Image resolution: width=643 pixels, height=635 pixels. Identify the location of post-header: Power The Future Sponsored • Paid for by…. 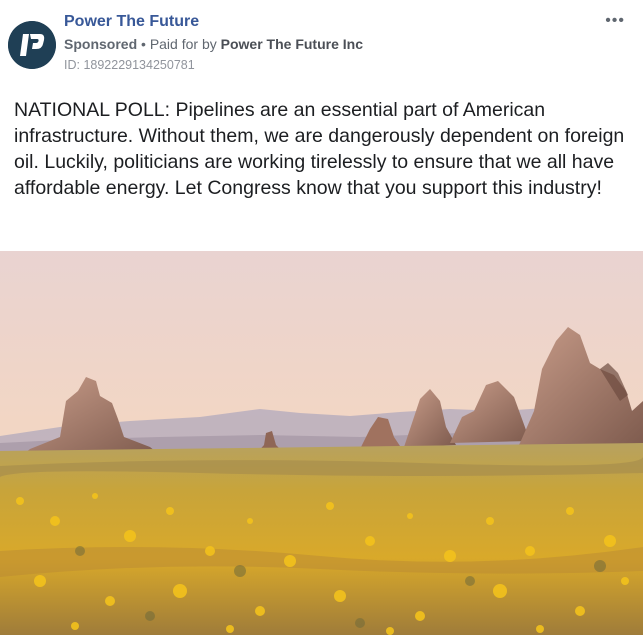
(321, 45).